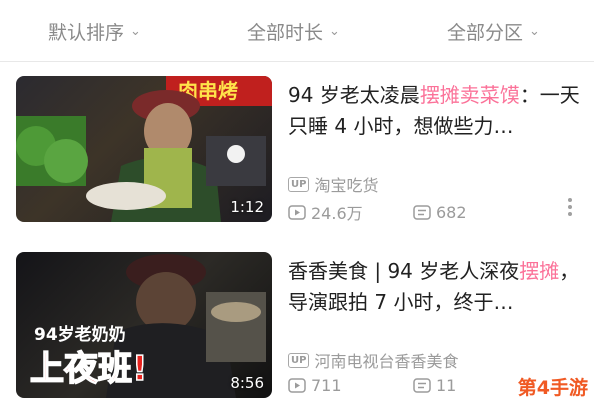  I want to click on title-highlight: 摆摊卖菜馍, so click(469, 95).